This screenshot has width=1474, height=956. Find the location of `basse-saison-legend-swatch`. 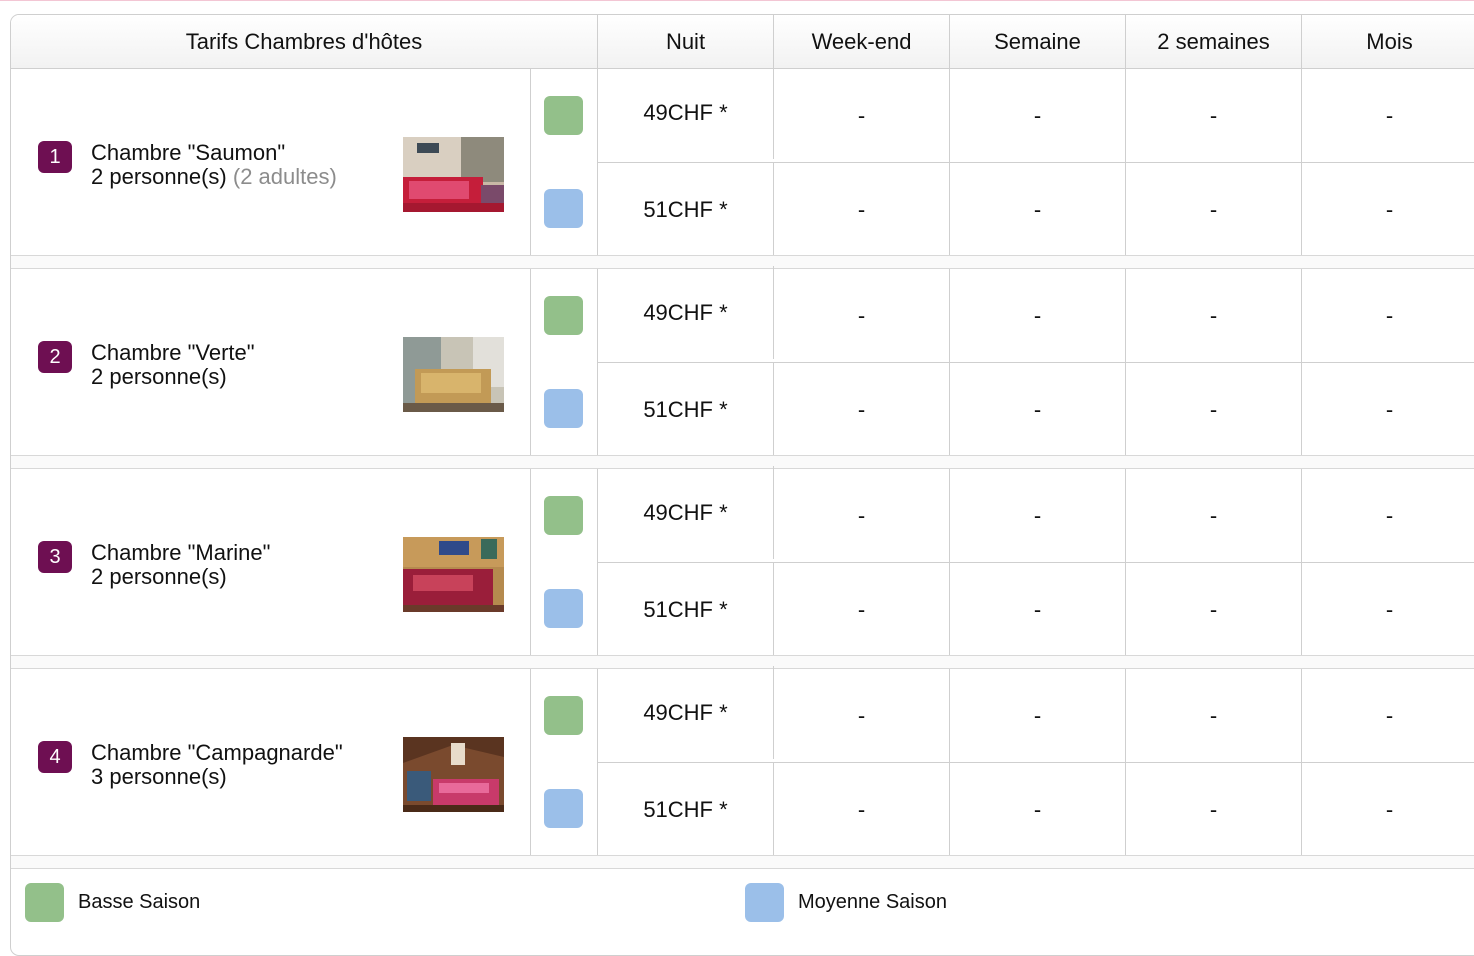

basse-saison-legend-swatch is located at coordinates (44, 902).